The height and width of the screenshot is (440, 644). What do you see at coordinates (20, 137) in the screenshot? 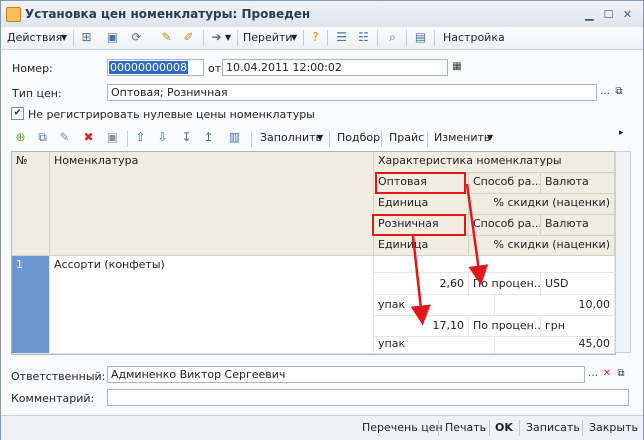
I see `add-icon: ⊕` at bounding box center [20, 137].